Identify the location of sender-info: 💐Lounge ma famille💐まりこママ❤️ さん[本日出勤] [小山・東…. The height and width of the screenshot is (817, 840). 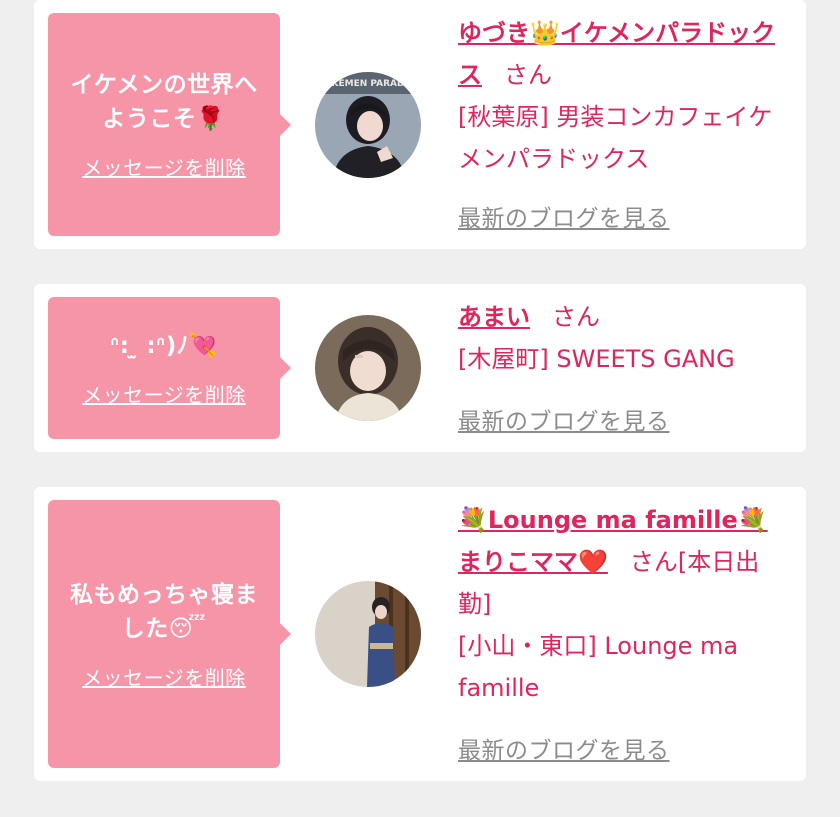
(623, 604).